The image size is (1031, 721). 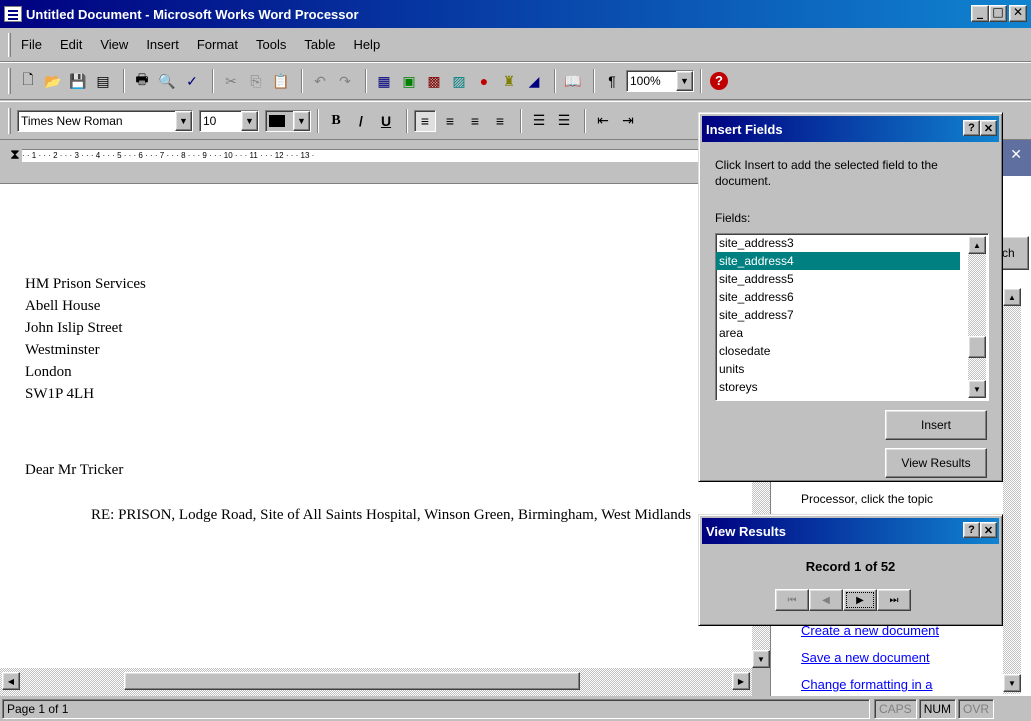 What do you see at coordinates (192, 81) in the screenshot?
I see `spell-check-icon: ✓` at bounding box center [192, 81].